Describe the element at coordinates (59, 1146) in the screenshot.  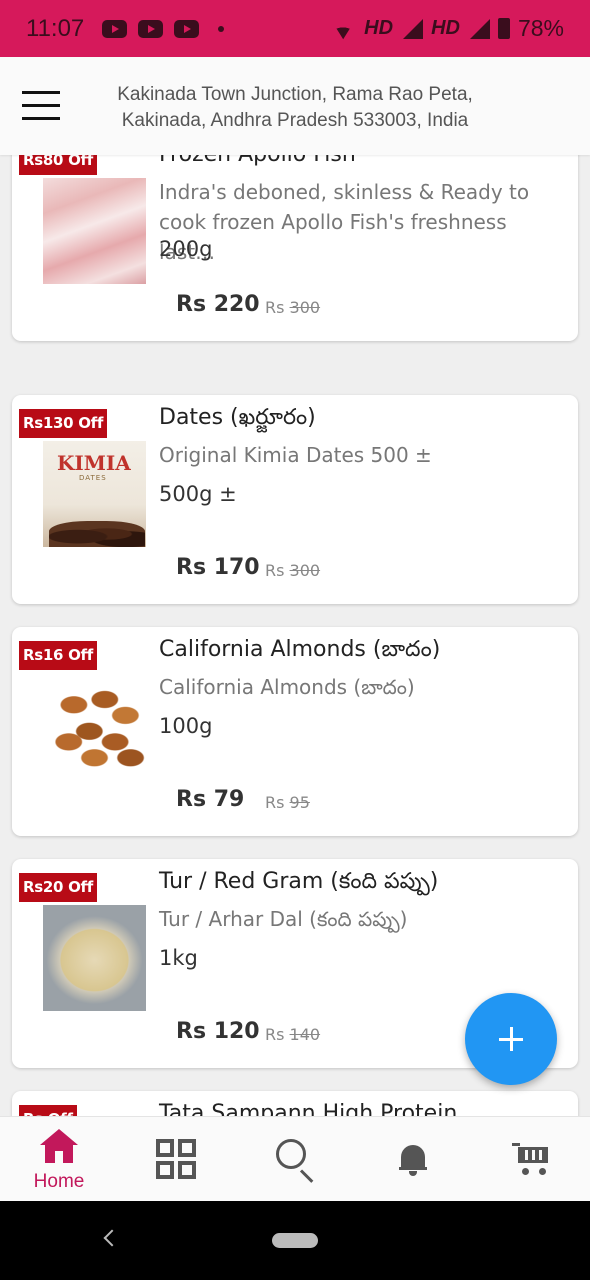
I see `home-icon` at that location.